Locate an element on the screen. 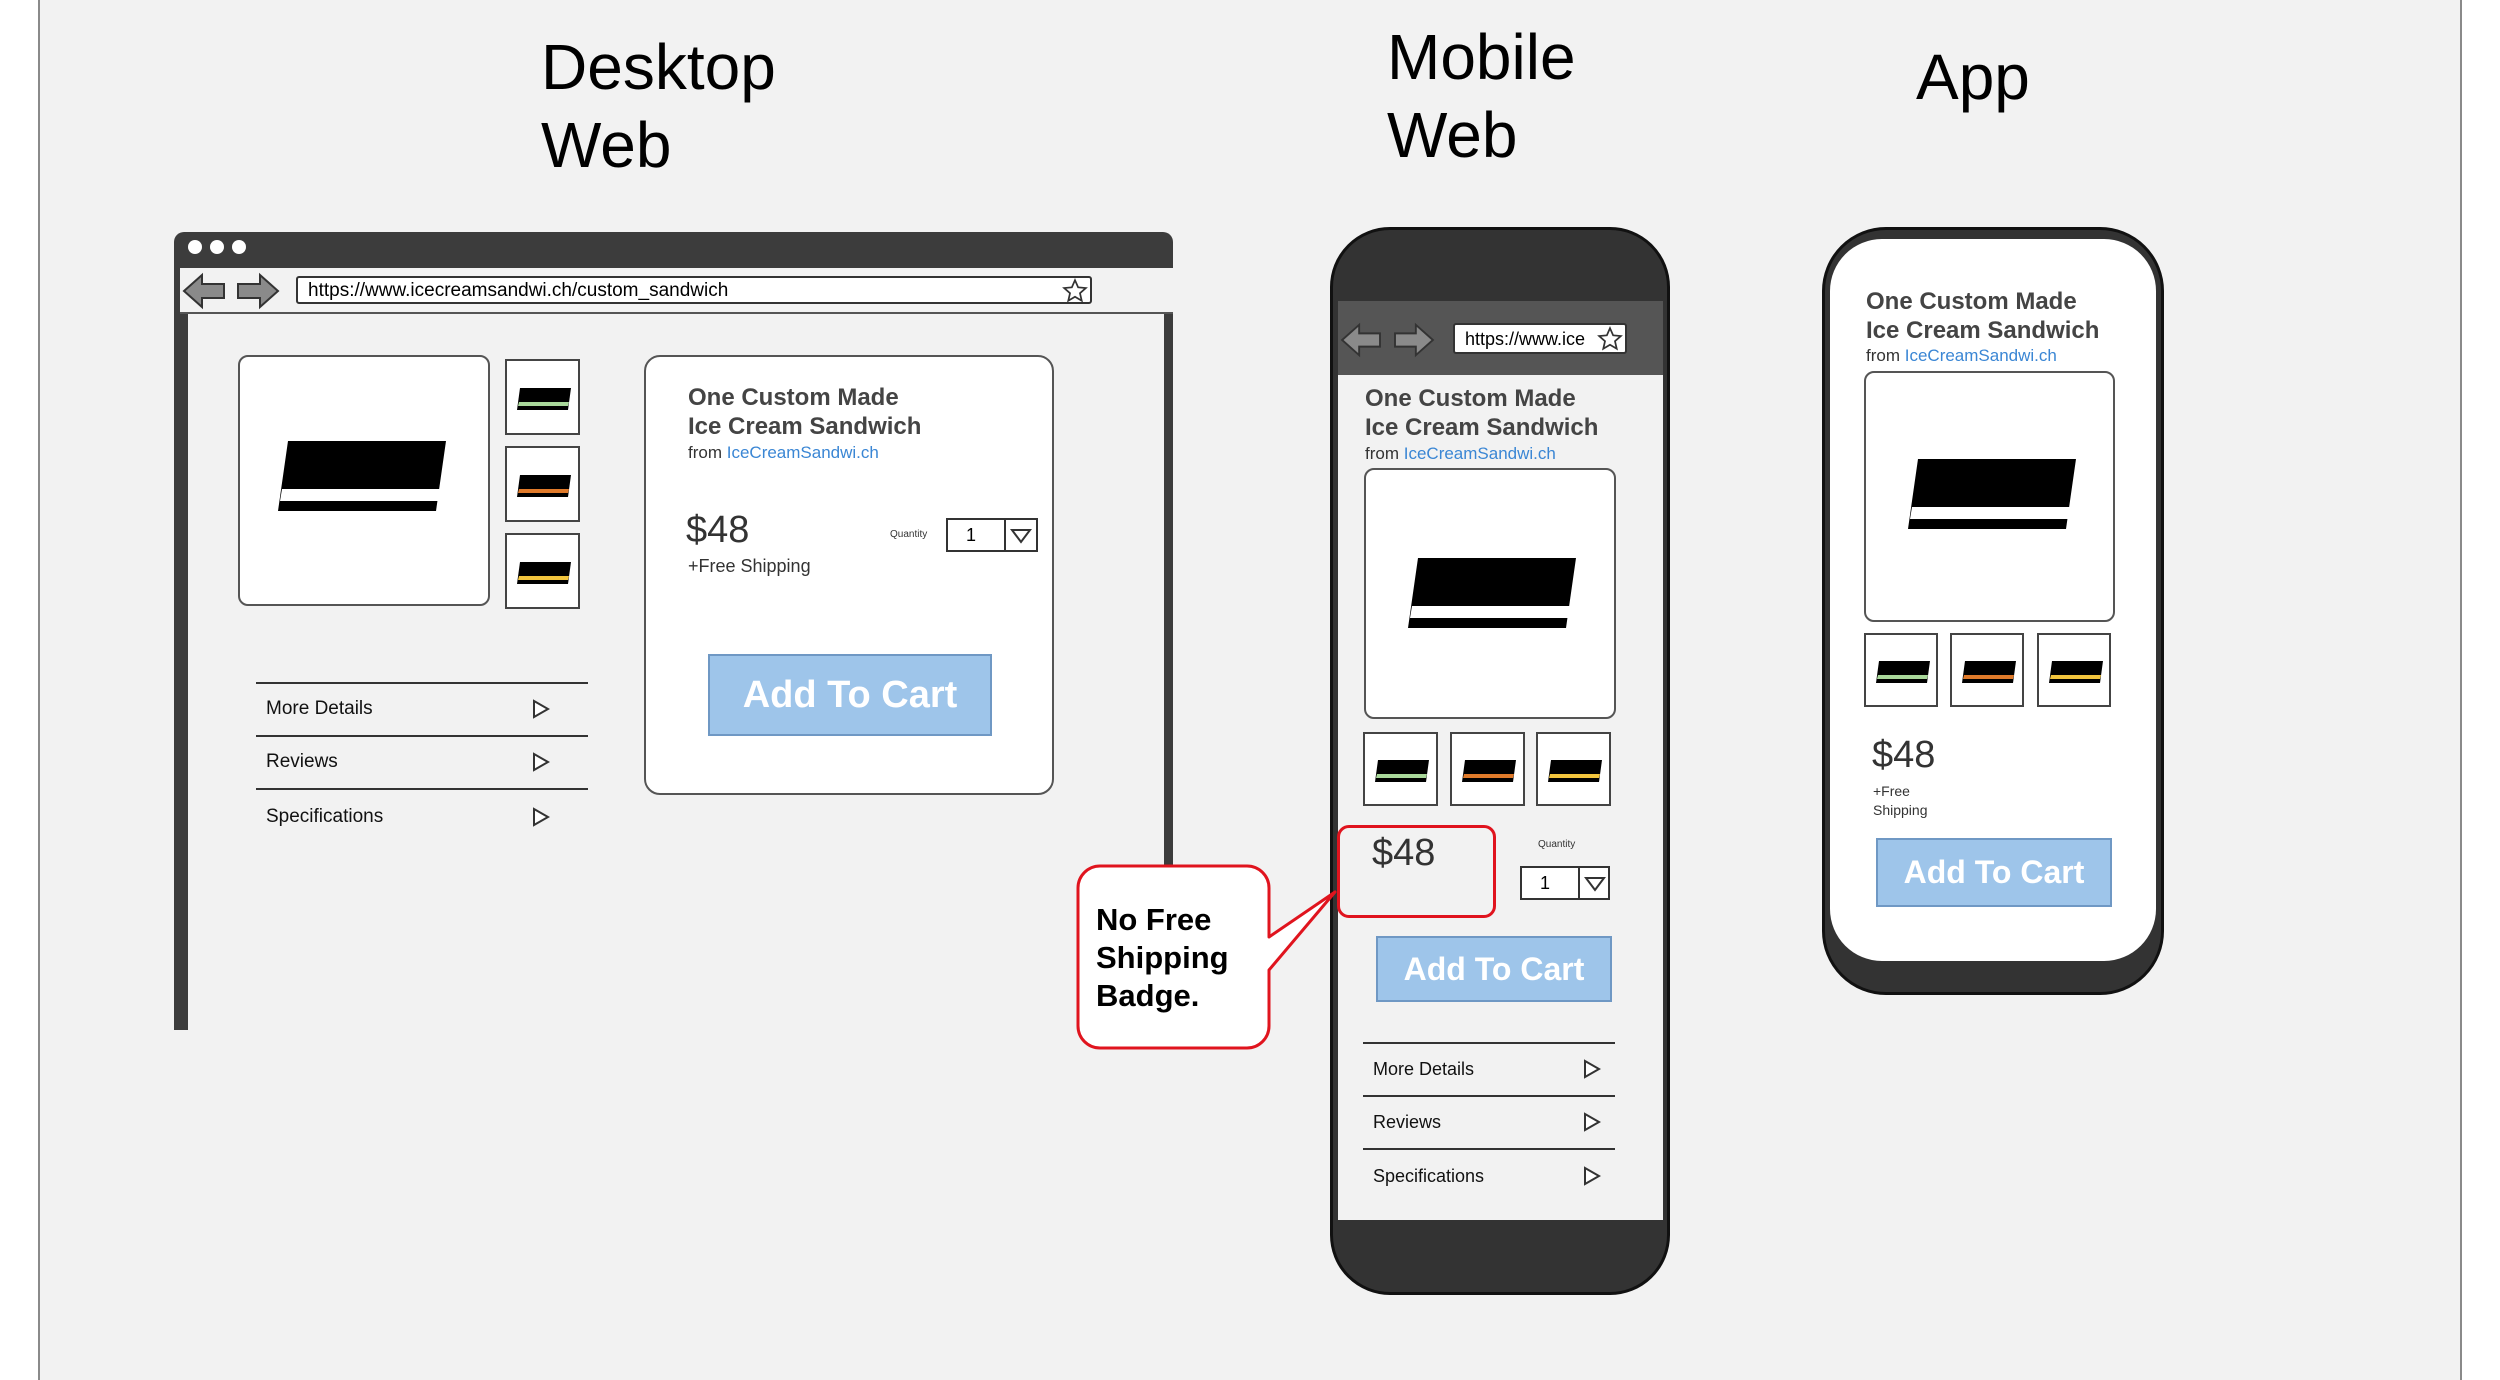 The image size is (2500, 1380). app-heading: App is located at coordinates (1973, 77).